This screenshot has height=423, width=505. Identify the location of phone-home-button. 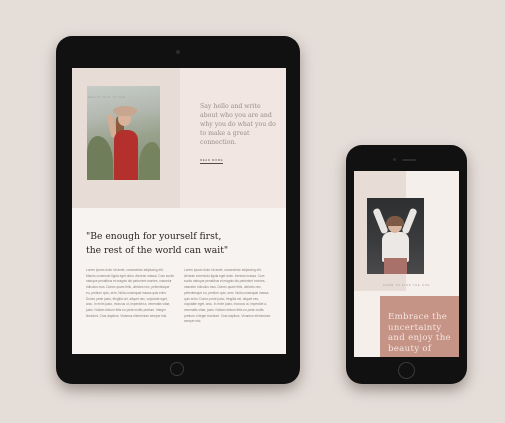
(406, 370).